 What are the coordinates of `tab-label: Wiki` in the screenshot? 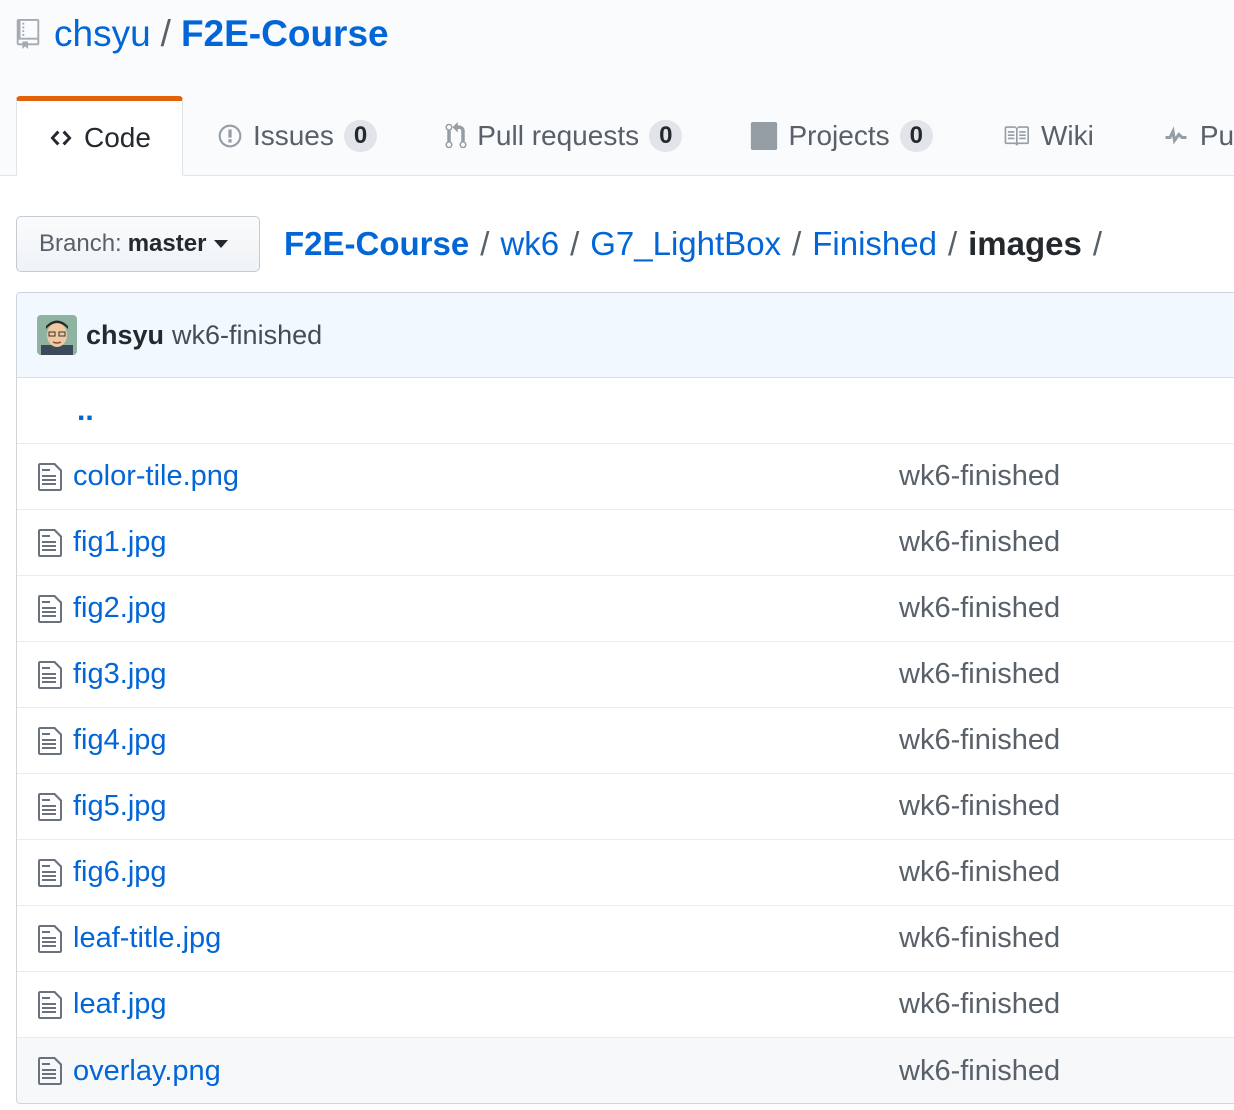 It's located at (1067, 135).